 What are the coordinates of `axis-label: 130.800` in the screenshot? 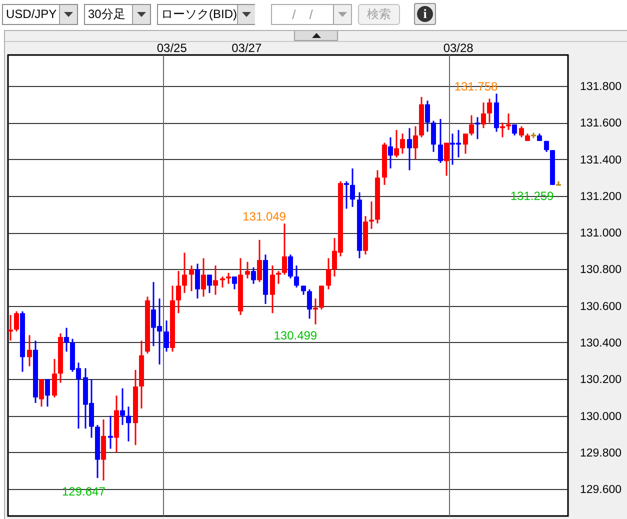 It's located at (601, 270).